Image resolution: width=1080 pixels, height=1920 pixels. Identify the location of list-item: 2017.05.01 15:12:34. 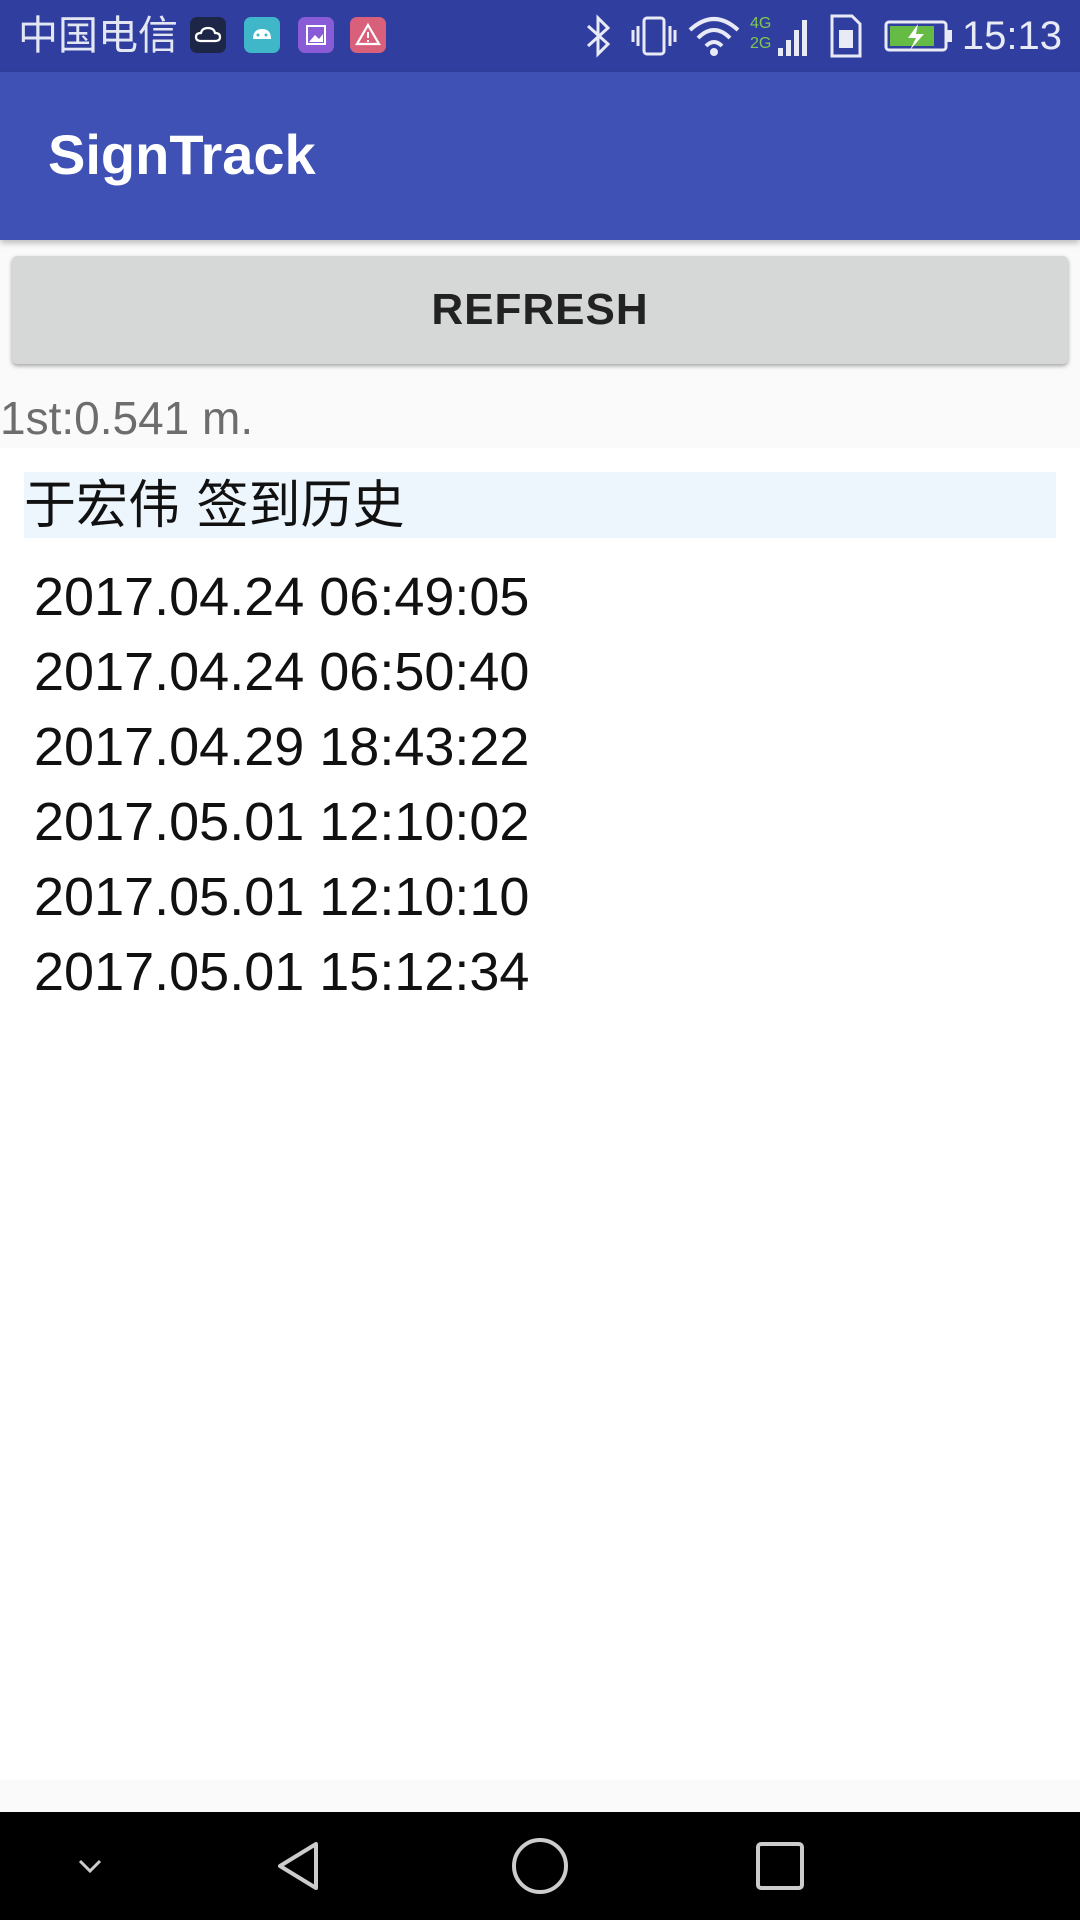
(282, 972).